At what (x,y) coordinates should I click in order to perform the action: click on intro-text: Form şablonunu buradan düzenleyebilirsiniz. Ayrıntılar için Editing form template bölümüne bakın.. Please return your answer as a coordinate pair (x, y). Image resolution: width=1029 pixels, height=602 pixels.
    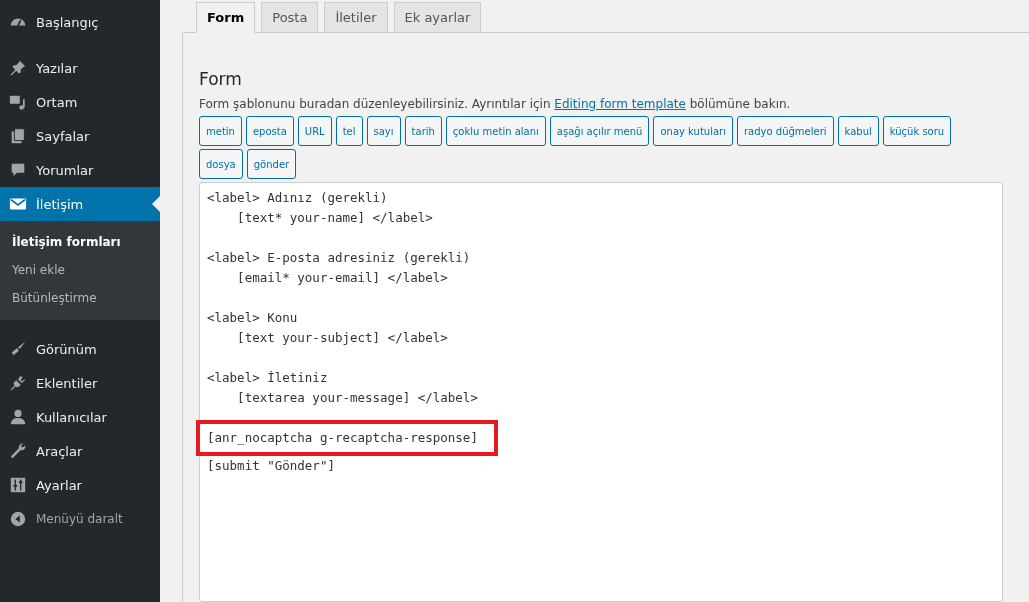
    Looking at the image, I should click on (495, 104).